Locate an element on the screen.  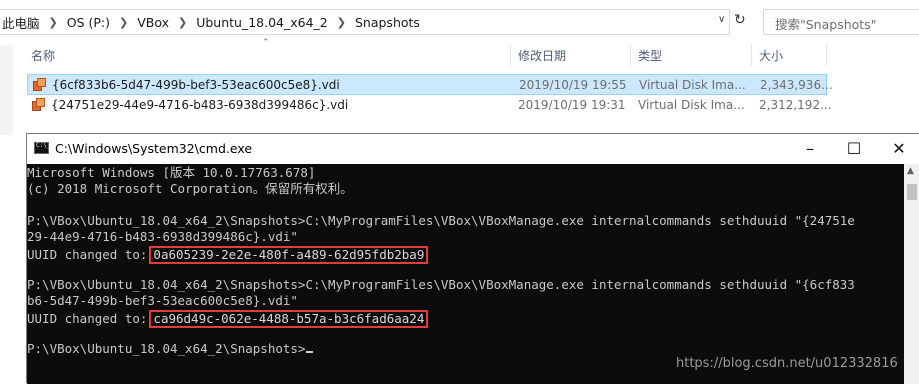
console-line: Microsoft Windows [版本 10.0.17763.678] is located at coordinates (171, 172).